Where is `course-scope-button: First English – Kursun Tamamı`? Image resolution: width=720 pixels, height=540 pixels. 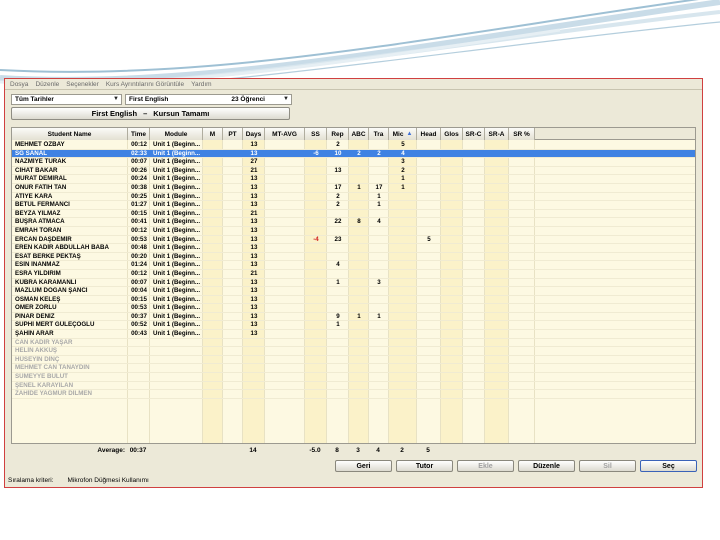
course-scope-button: First English – Kursun Tamamı is located at coordinates (150, 113).